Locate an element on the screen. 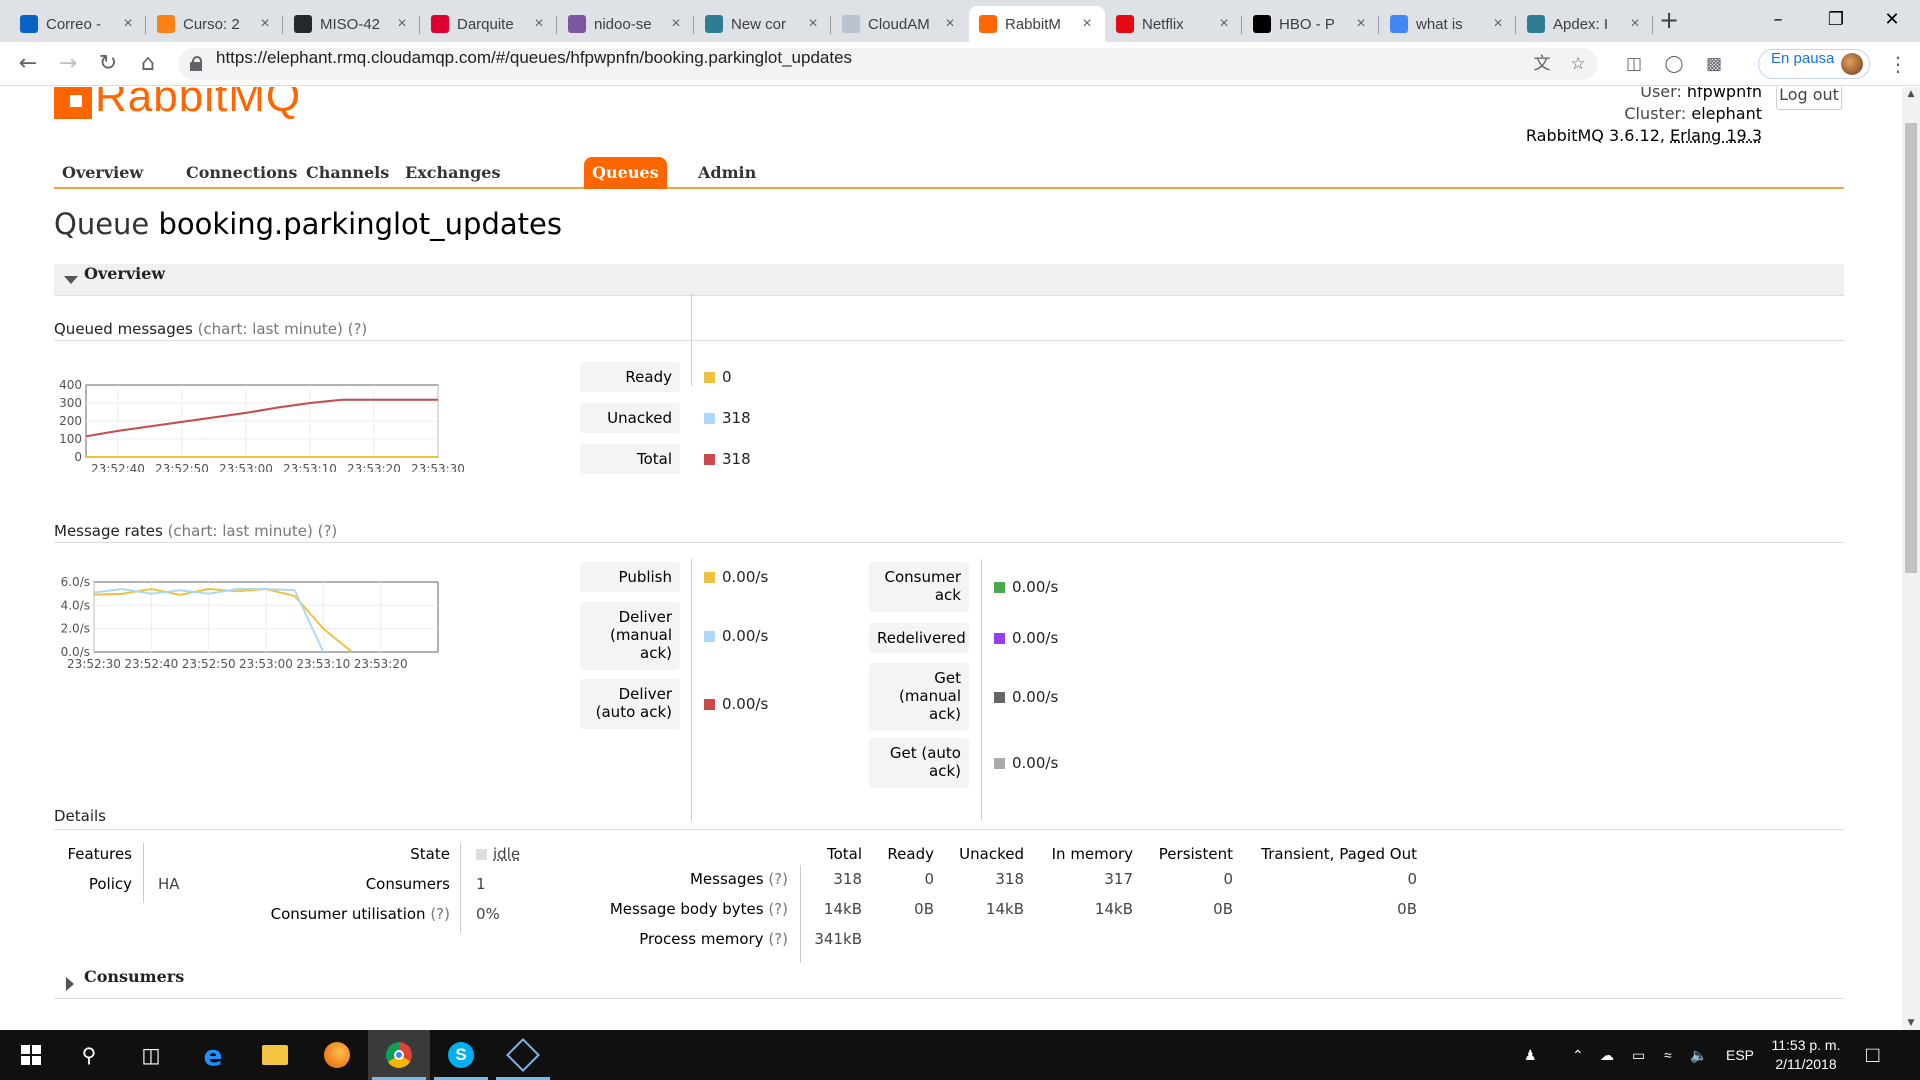 This screenshot has width=1920, height=1080. virtualbox-icon is located at coordinates (523, 1055).